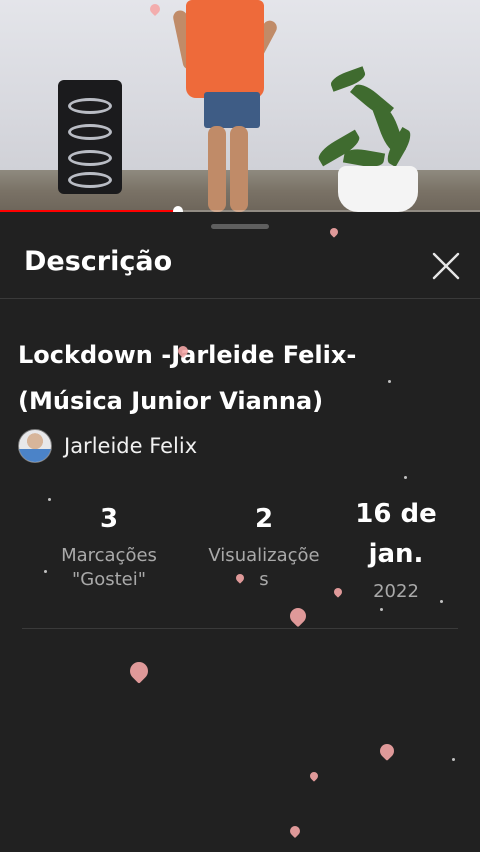  What do you see at coordinates (35, 446) in the screenshot?
I see `channel-avatar` at bounding box center [35, 446].